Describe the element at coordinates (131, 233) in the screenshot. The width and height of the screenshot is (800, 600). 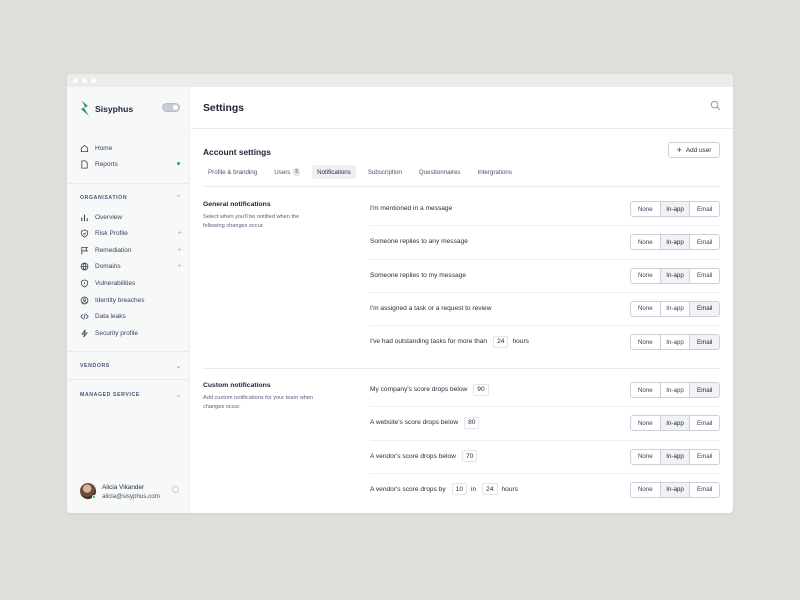
I see `sidebar-item-risk-profile: Risk Profile +` at that location.